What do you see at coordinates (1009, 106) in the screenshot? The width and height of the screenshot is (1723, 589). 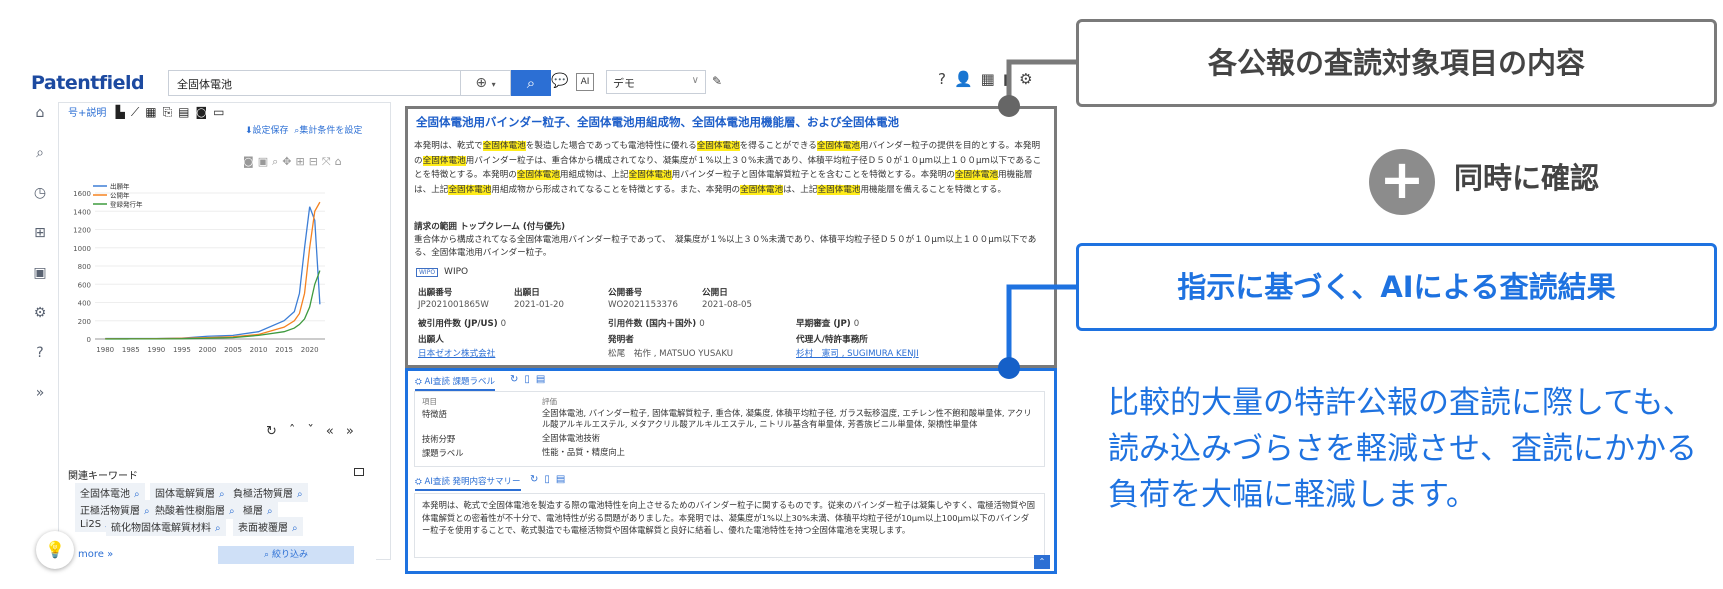 I see `connector-dot-gray` at bounding box center [1009, 106].